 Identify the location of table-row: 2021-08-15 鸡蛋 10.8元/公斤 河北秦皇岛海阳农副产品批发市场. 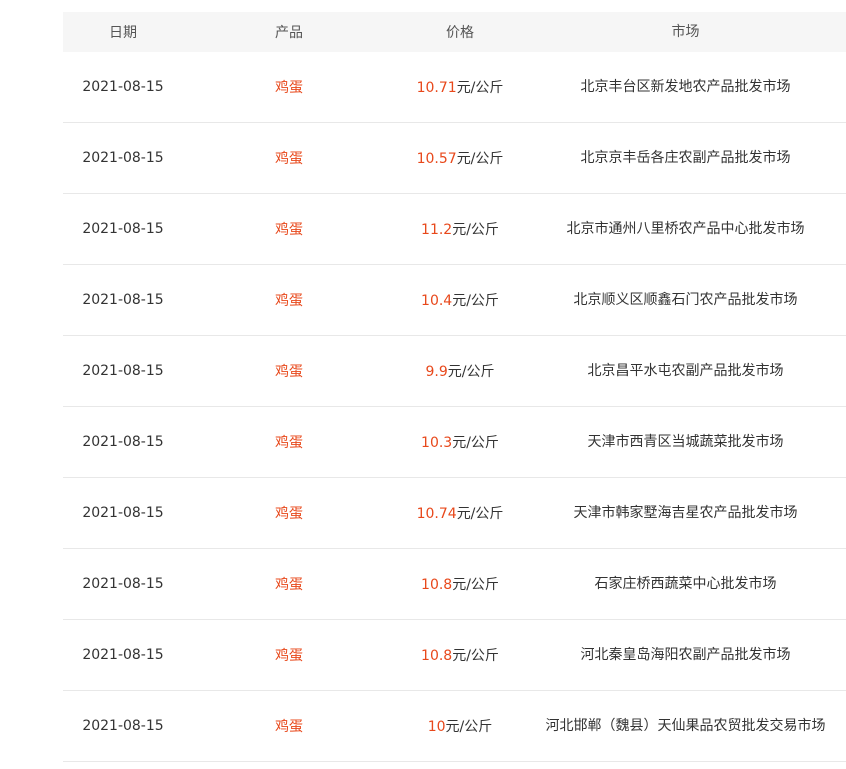
(454, 655).